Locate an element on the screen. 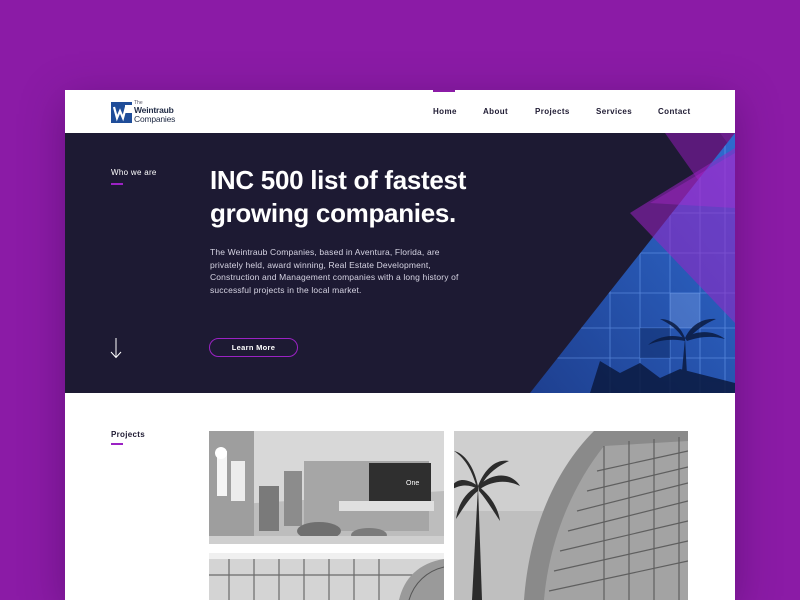  logo-line2: Companies is located at coordinates (155, 118).